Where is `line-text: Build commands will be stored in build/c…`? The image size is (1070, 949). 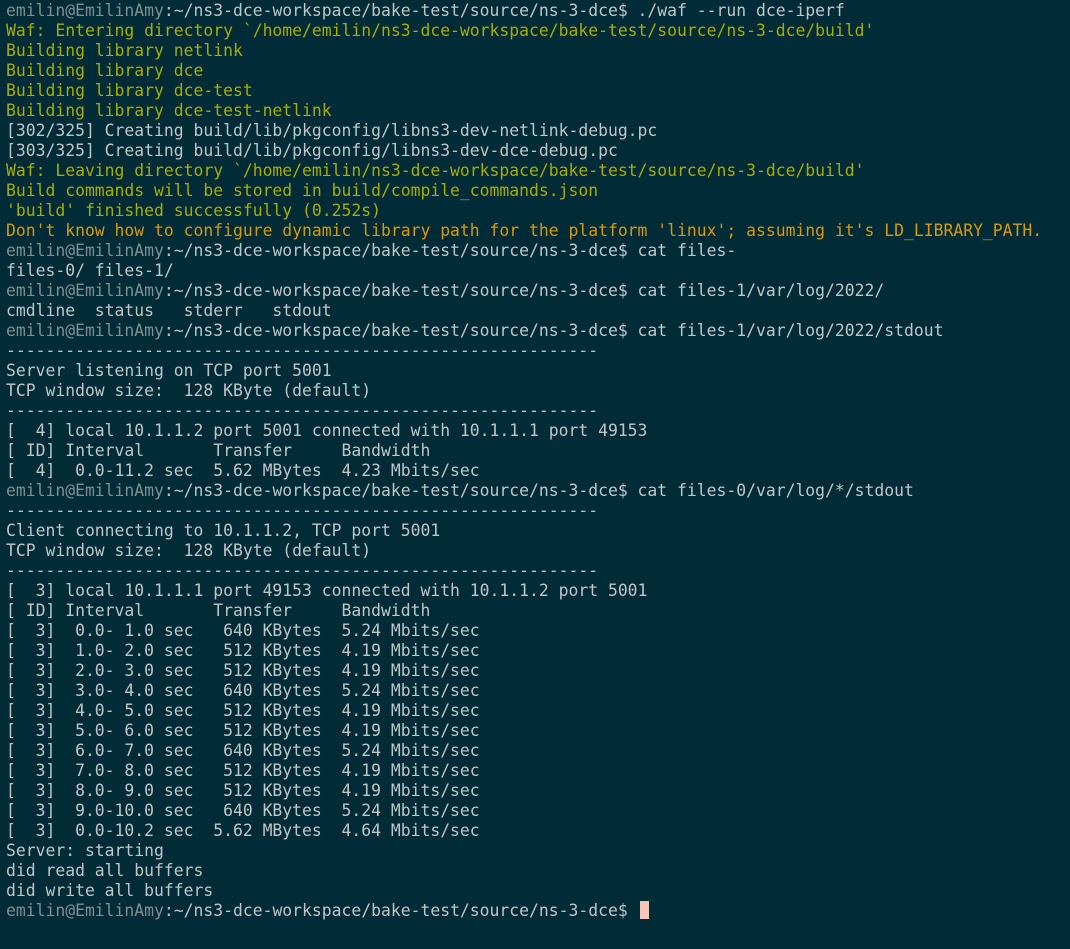
line-text: Build commands will be stored in build/c… is located at coordinates (302, 190).